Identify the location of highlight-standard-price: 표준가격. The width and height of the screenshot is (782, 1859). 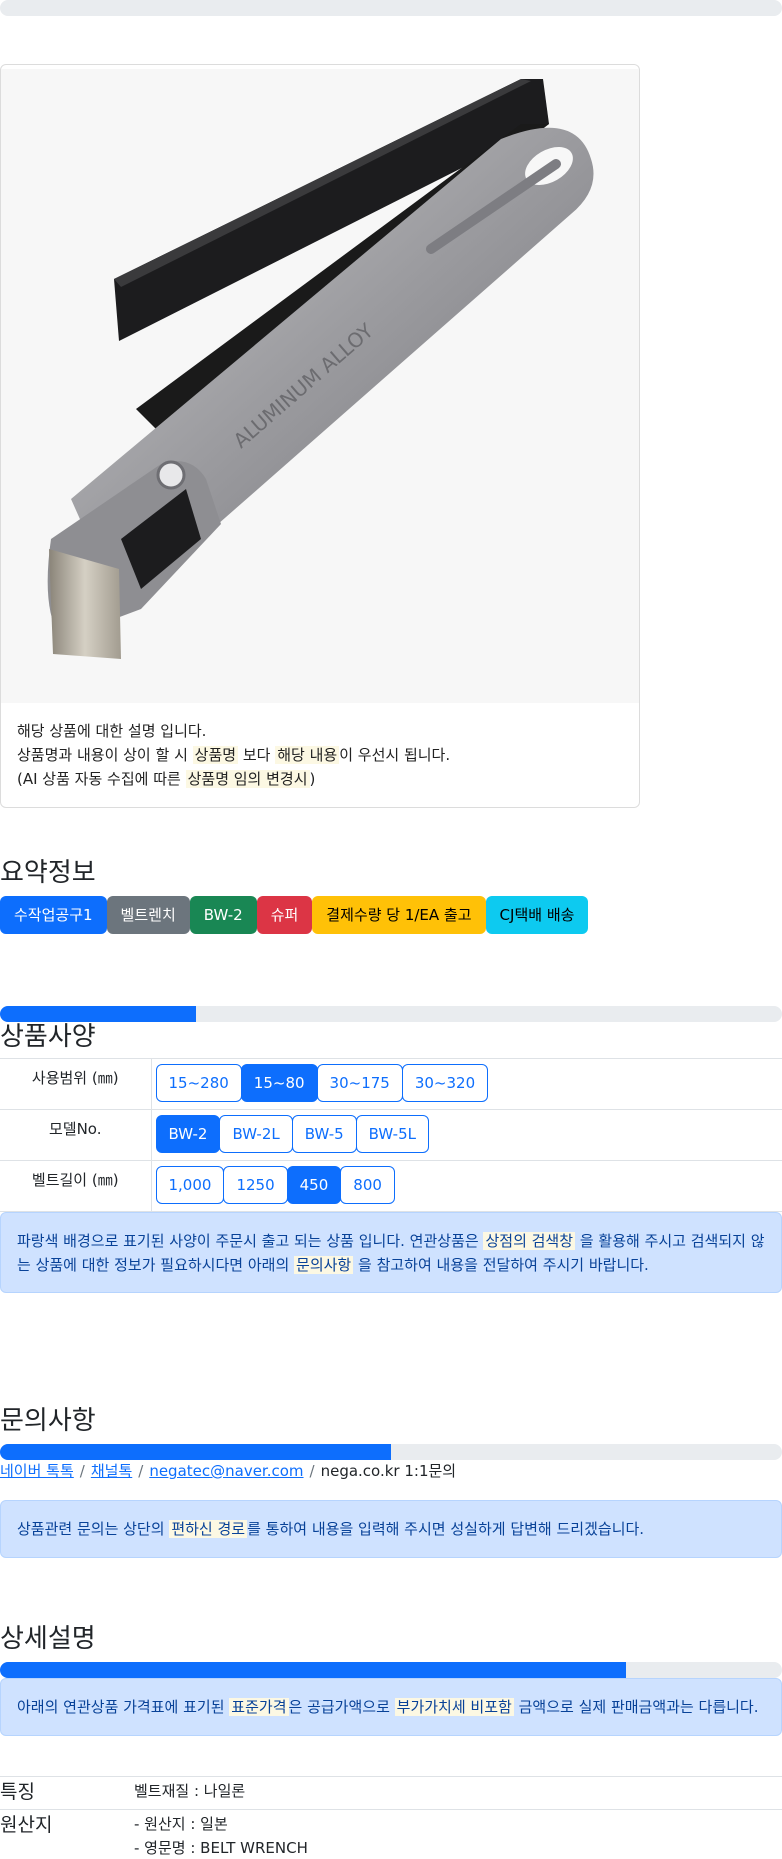
(259, 1707).